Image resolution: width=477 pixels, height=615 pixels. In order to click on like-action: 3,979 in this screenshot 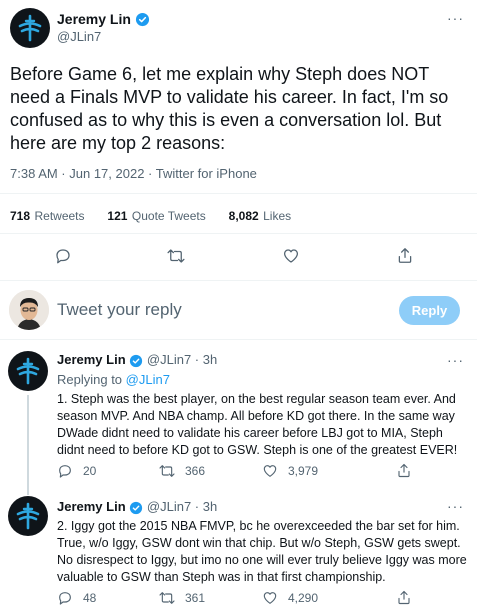, I will do `click(290, 471)`.